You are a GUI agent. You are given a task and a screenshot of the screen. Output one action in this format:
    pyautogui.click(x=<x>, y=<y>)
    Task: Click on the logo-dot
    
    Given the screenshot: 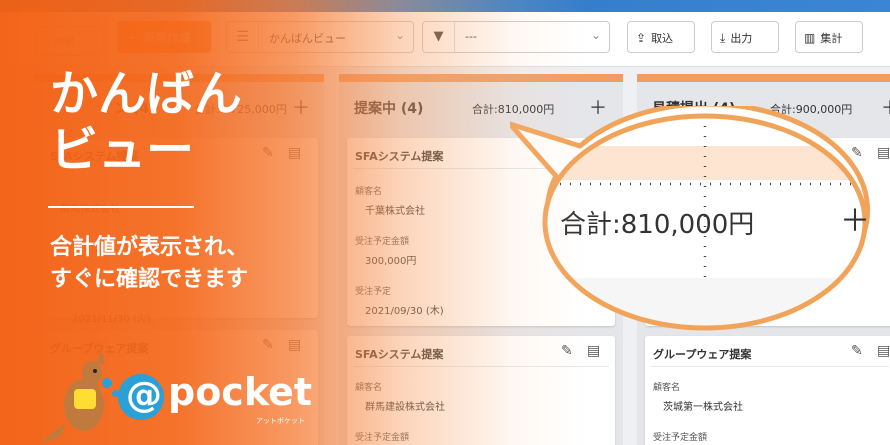 What is the action you would take?
    pyautogui.click(x=107, y=383)
    